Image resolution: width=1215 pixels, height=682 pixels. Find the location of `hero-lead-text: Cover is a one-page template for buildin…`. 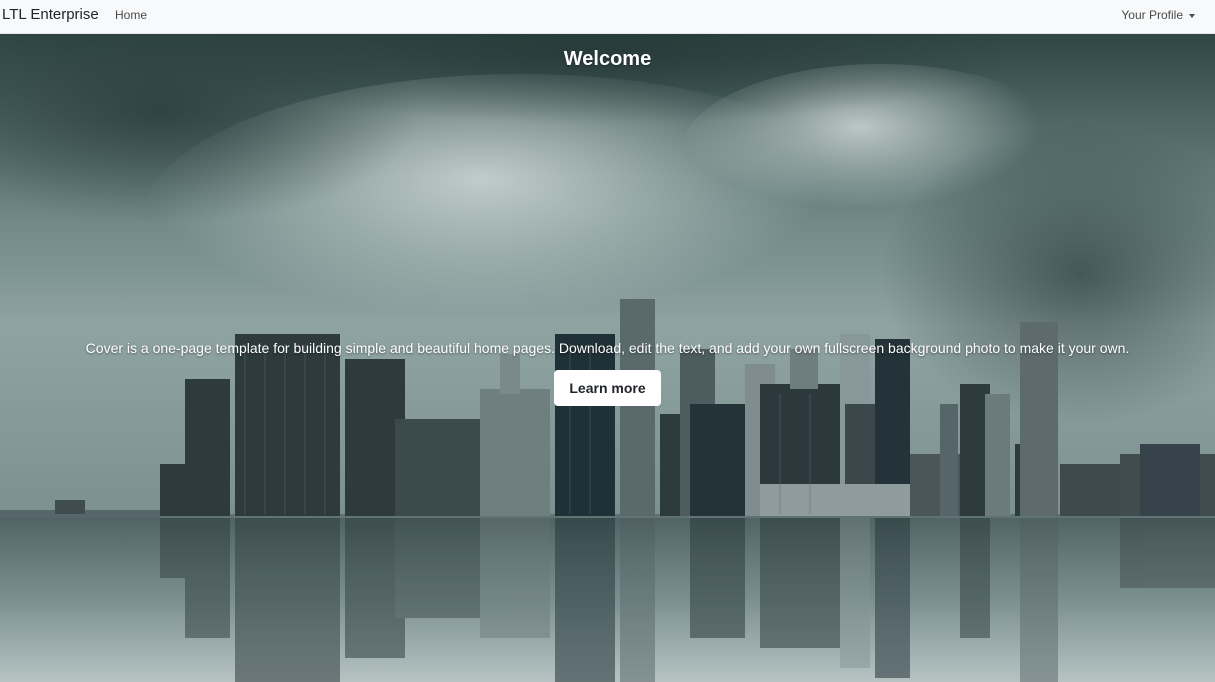

hero-lead-text: Cover is a one-page template for buildin… is located at coordinates (607, 348).